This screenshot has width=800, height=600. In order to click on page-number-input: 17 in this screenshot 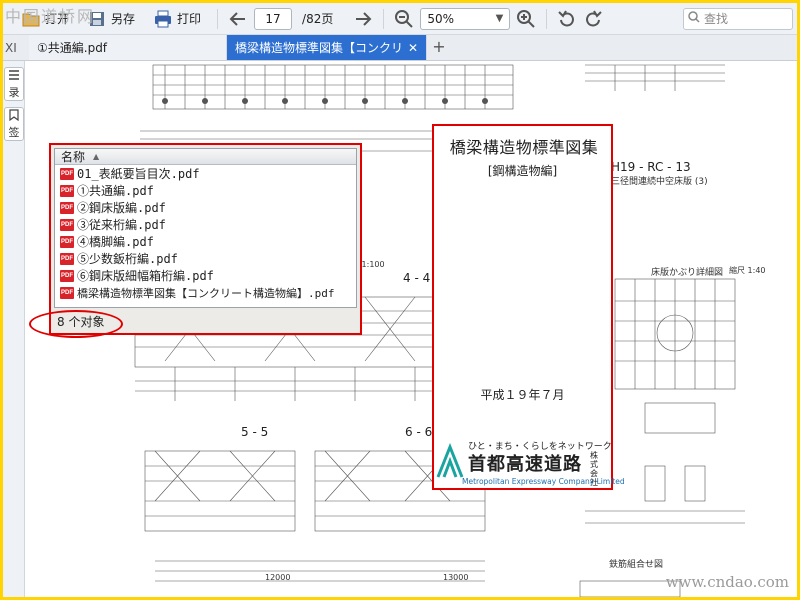, I will do `click(273, 18)`.